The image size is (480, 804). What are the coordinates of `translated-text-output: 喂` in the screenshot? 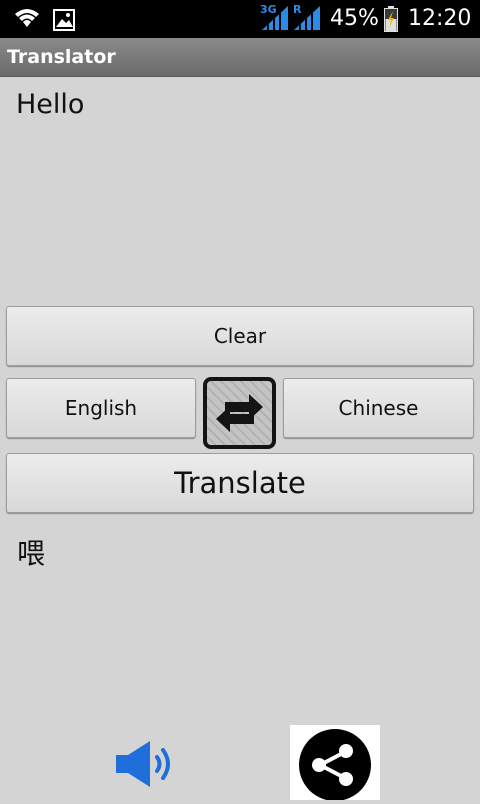 It's located at (31, 553).